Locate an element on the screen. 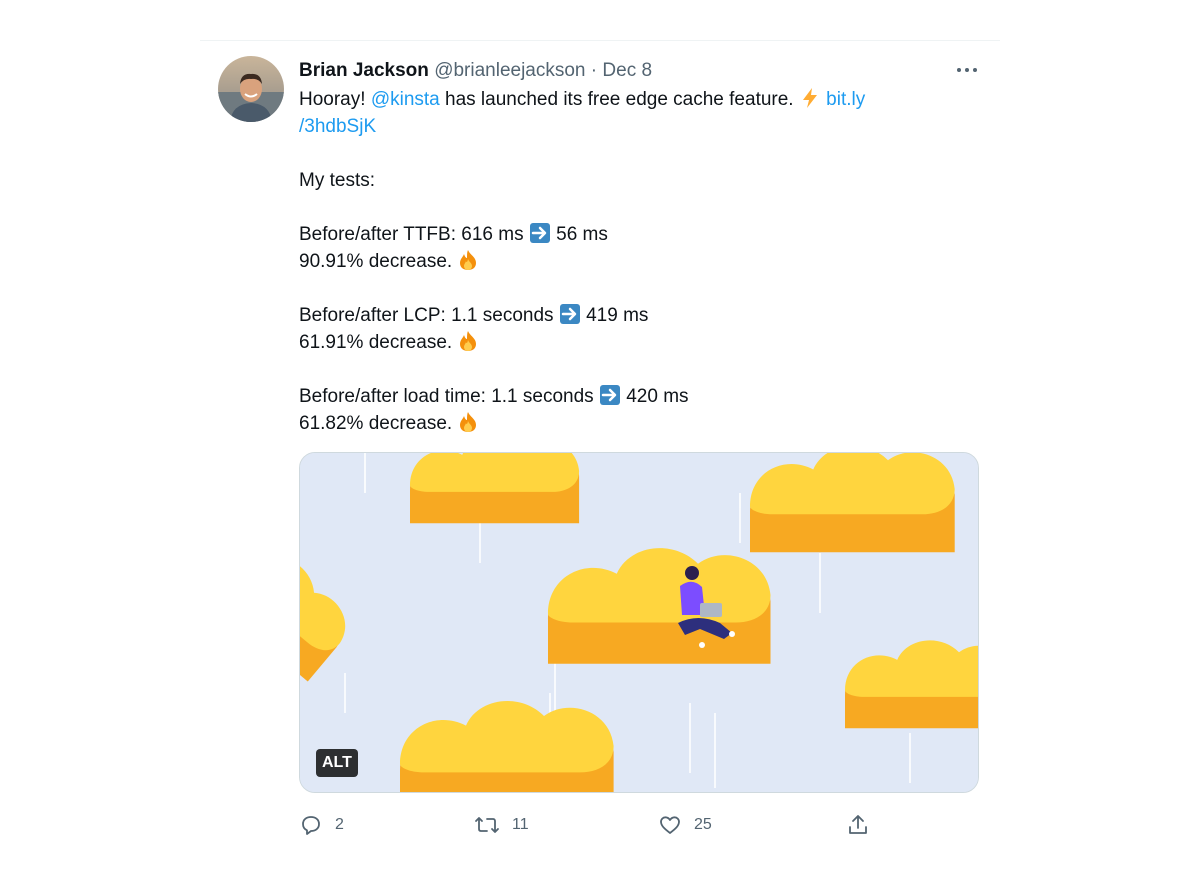 This screenshot has width=1200, height=893. lcp-after-text: 419 ms is located at coordinates (617, 315).